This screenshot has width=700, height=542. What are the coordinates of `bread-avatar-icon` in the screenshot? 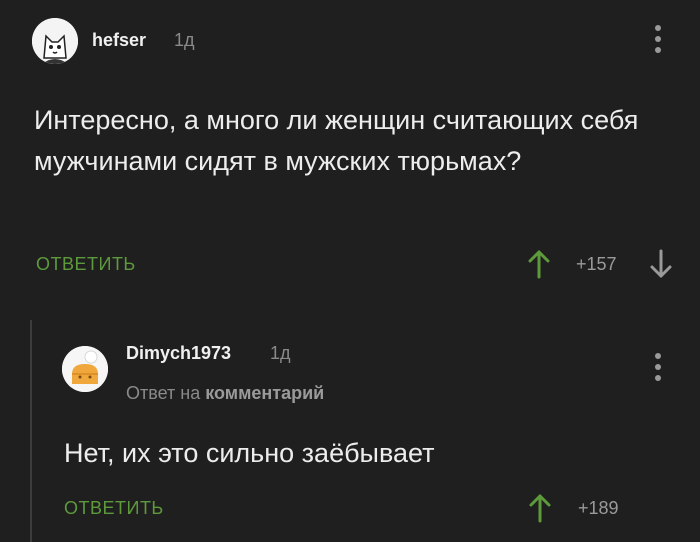 It's located at (85, 369).